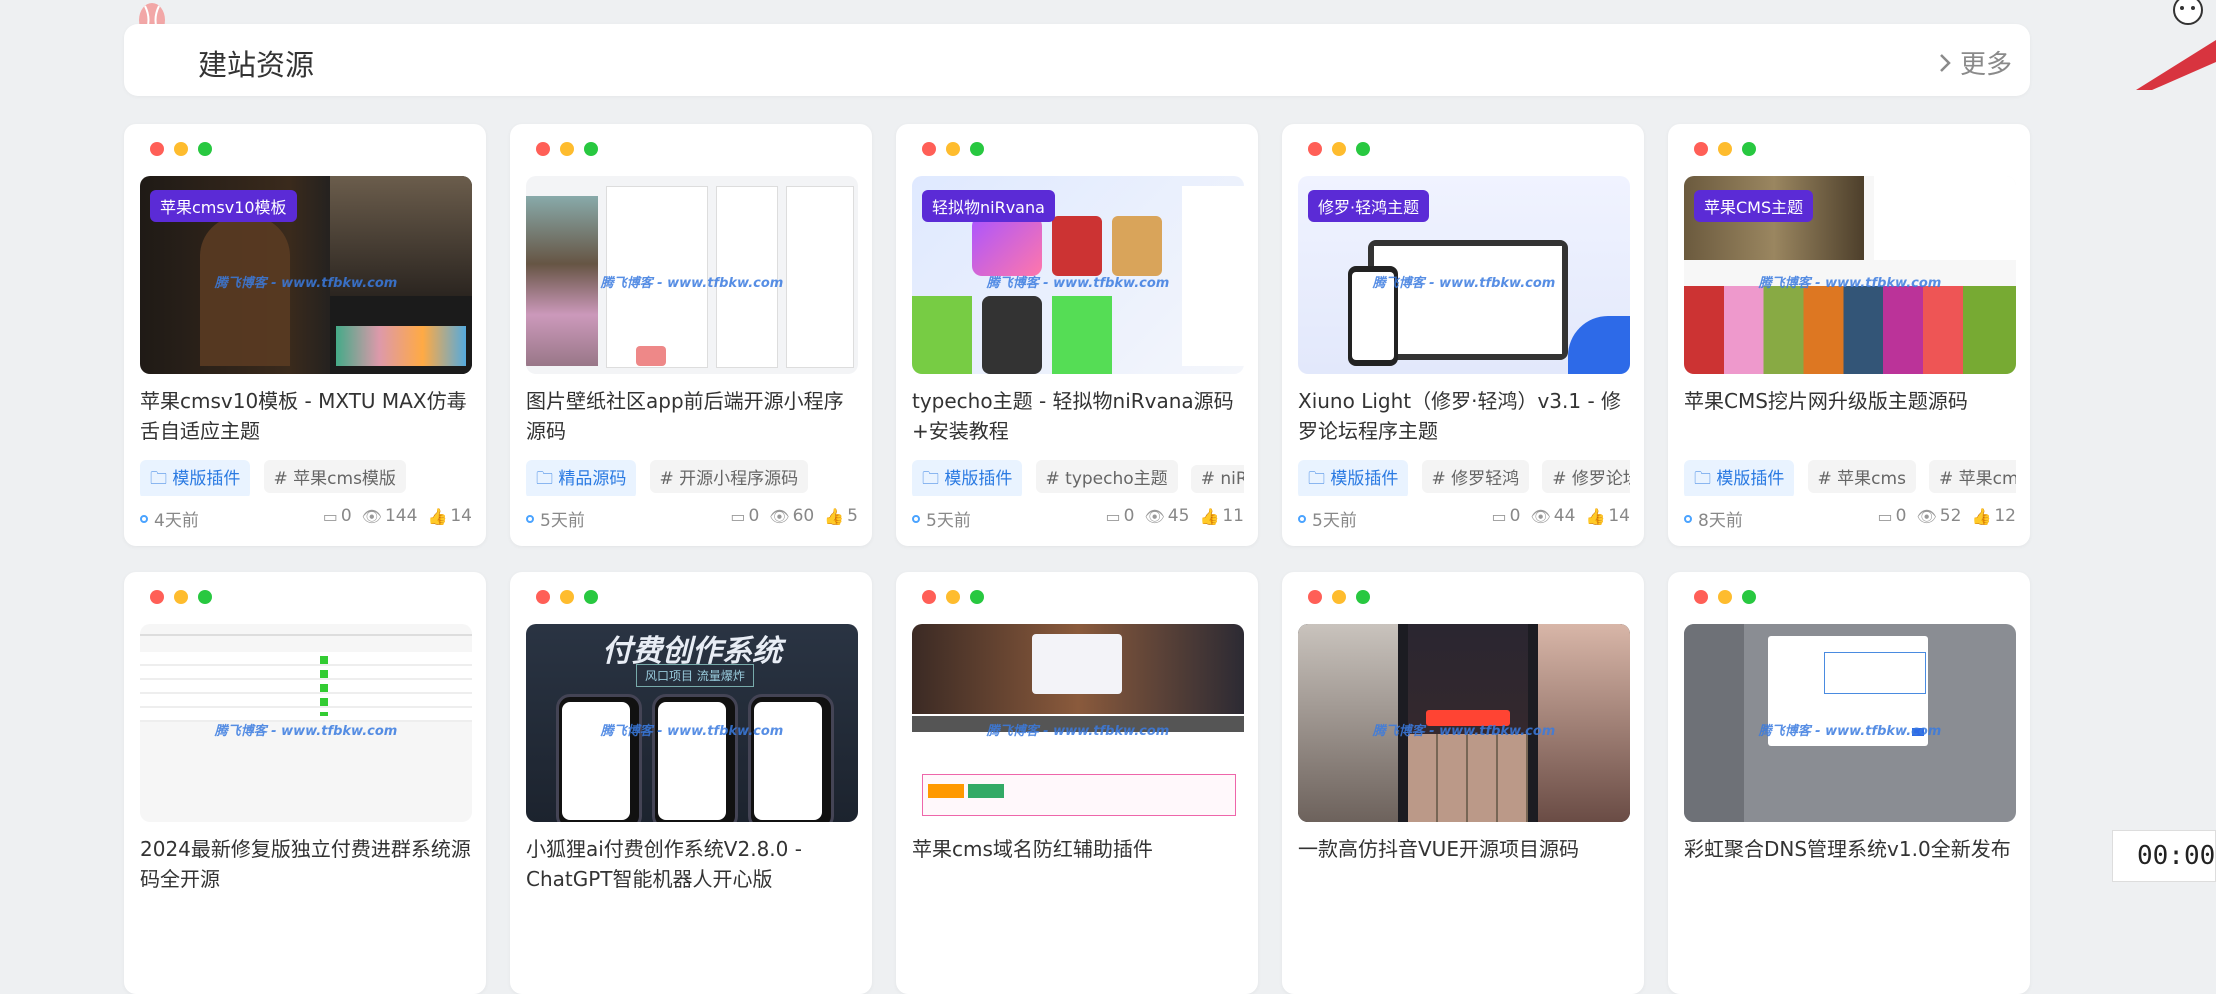 The width and height of the screenshot is (2216, 994). Describe the element at coordinates (306, 275) in the screenshot. I see `card-thumbnail: 苹果cmsv10模板 腾飞博客 - www.tfbkw.com` at that location.